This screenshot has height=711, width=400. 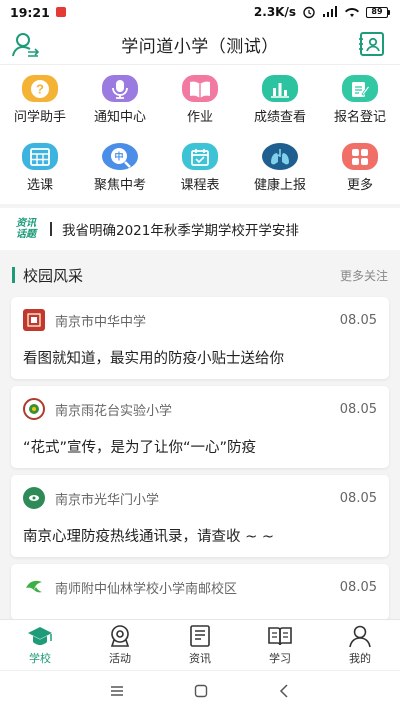 What do you see at coordinates (13, 275) in the screenshot?
I see `section-accent-bar` at bounding box center [13, 275].